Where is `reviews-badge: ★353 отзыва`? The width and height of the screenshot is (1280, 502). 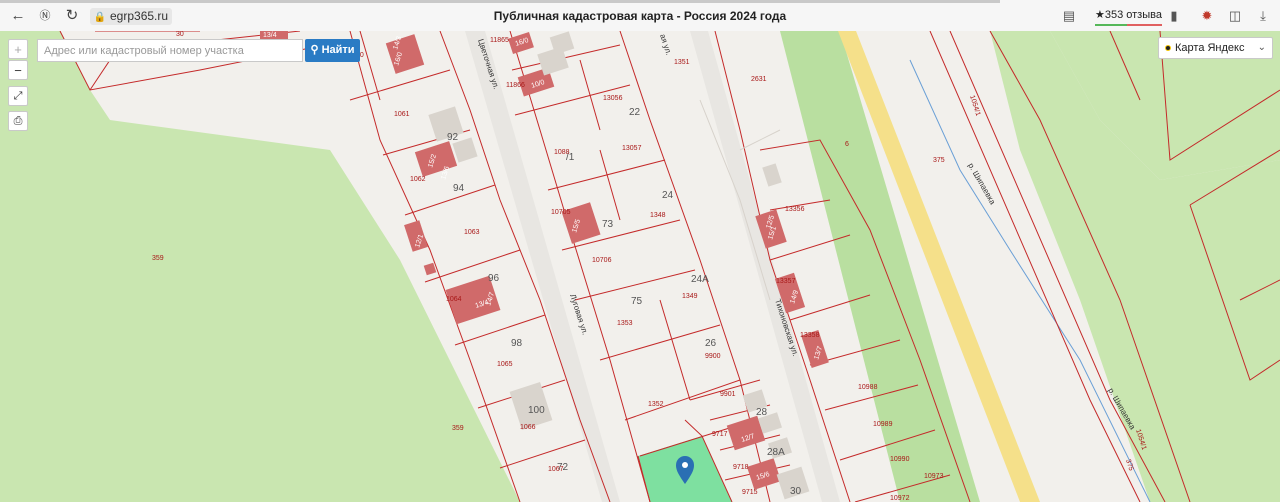 reviews-badge: ★353 отзыва is located at coordinates (1128, 17).